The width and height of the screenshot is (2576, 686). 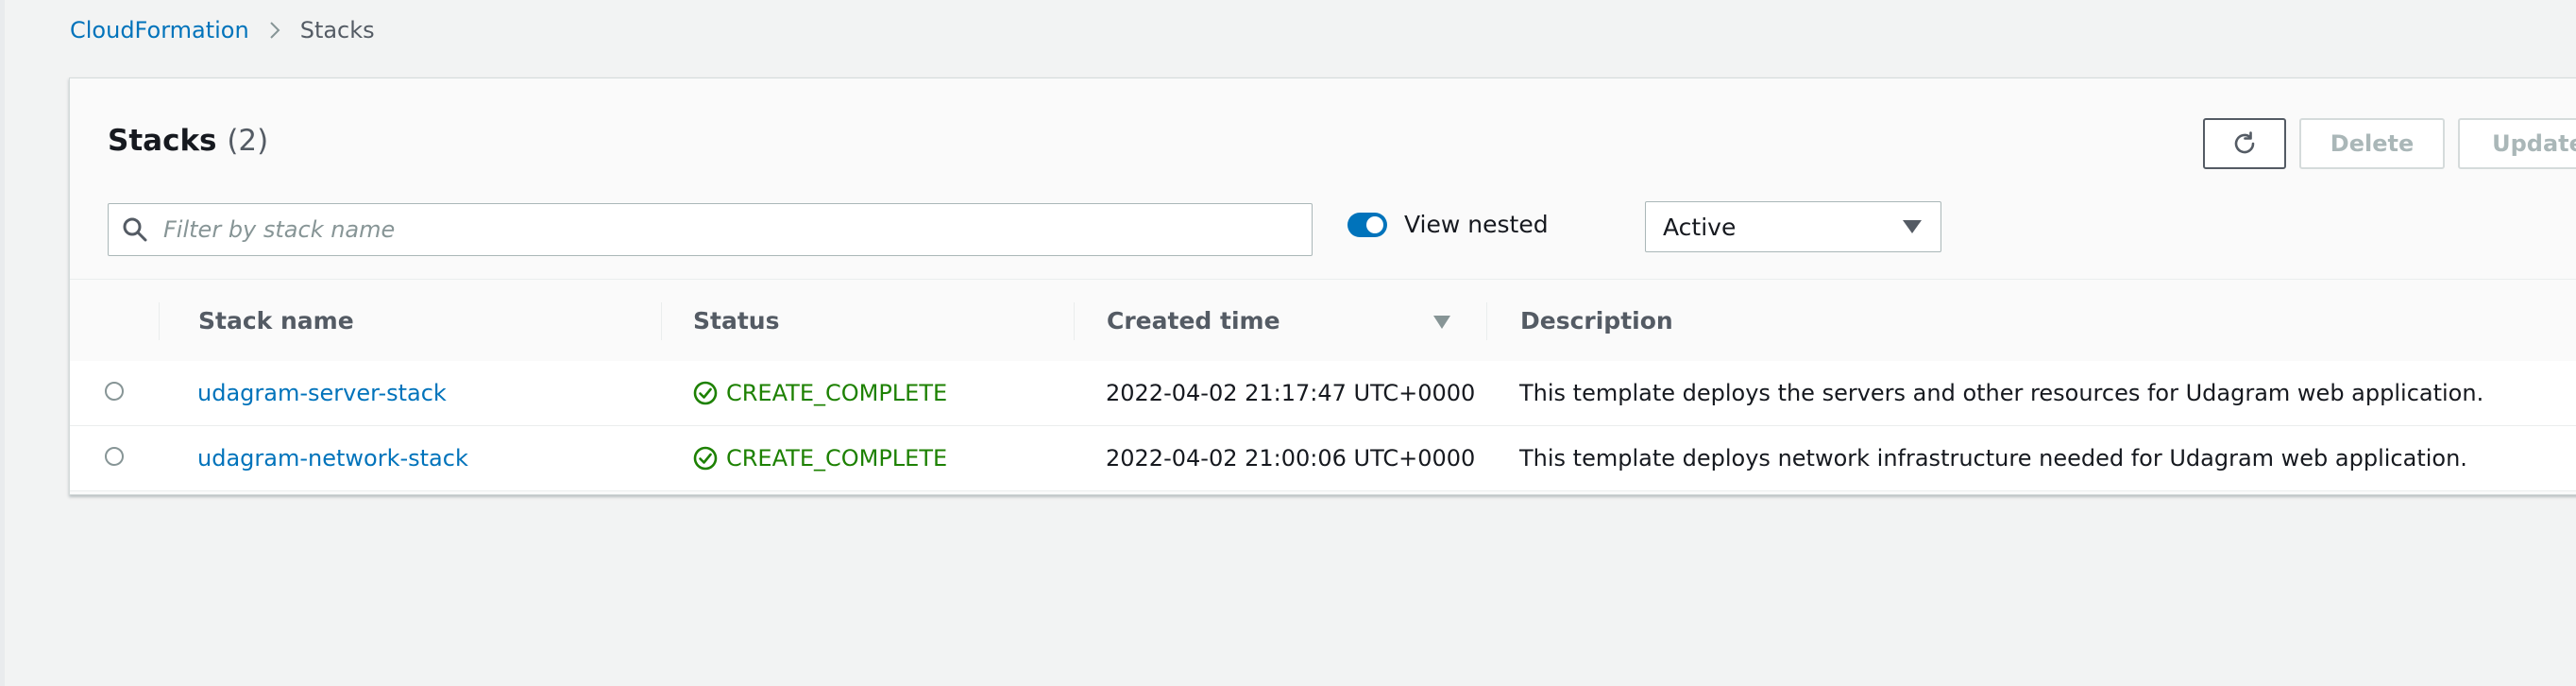 What do you see at coordinates (159, 30) in the screenshot?
I see `breadcrumb-link-cloudformation: CloudFormation` at bounding box center [159, 30].